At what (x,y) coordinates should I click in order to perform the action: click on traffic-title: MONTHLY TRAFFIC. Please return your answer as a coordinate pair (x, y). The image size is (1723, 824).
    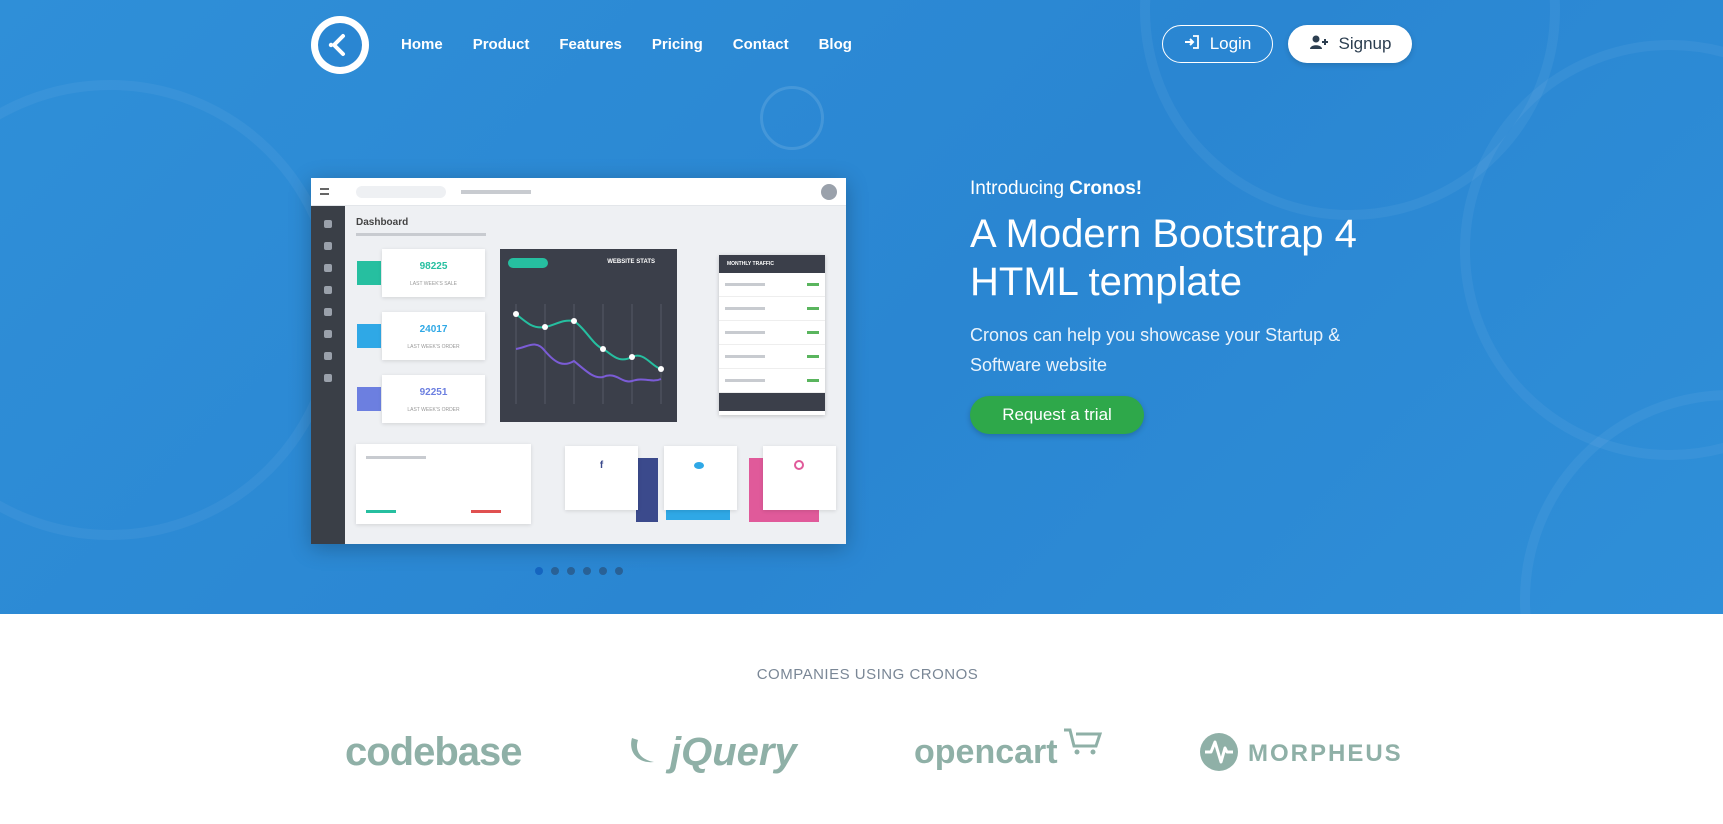
    Looking at the image, I should click on (750, 264).